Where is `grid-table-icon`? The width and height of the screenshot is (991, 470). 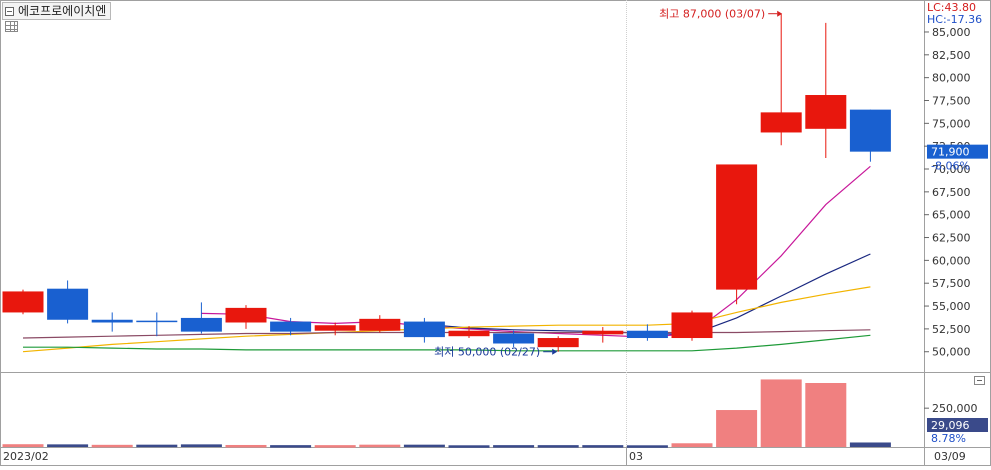
grid-table-icon is located at coordinates (11, 26).